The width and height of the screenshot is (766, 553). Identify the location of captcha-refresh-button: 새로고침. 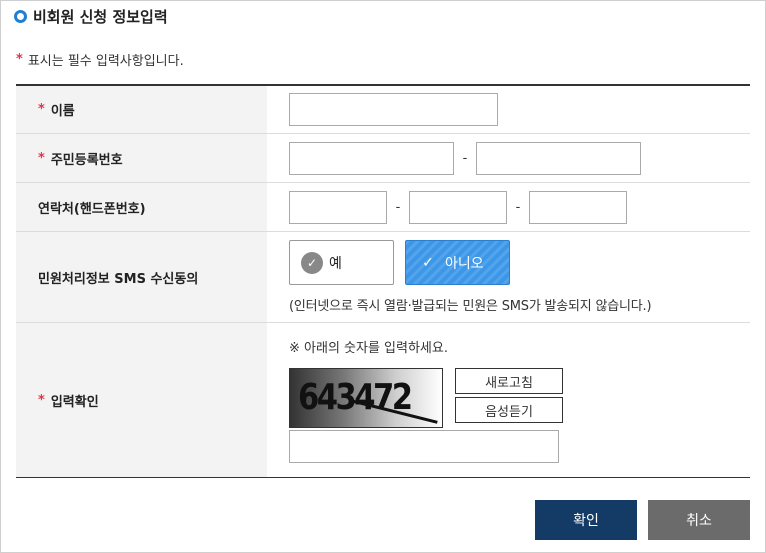
(509, 381).